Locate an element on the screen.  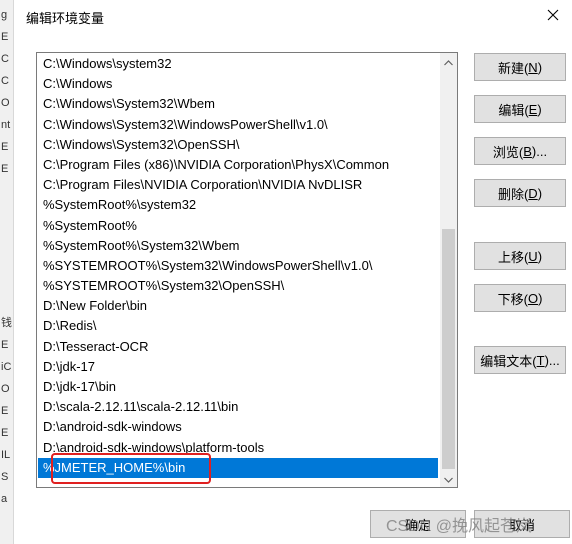
ok-button-label: 确定 is located at coordinates (417, 525).